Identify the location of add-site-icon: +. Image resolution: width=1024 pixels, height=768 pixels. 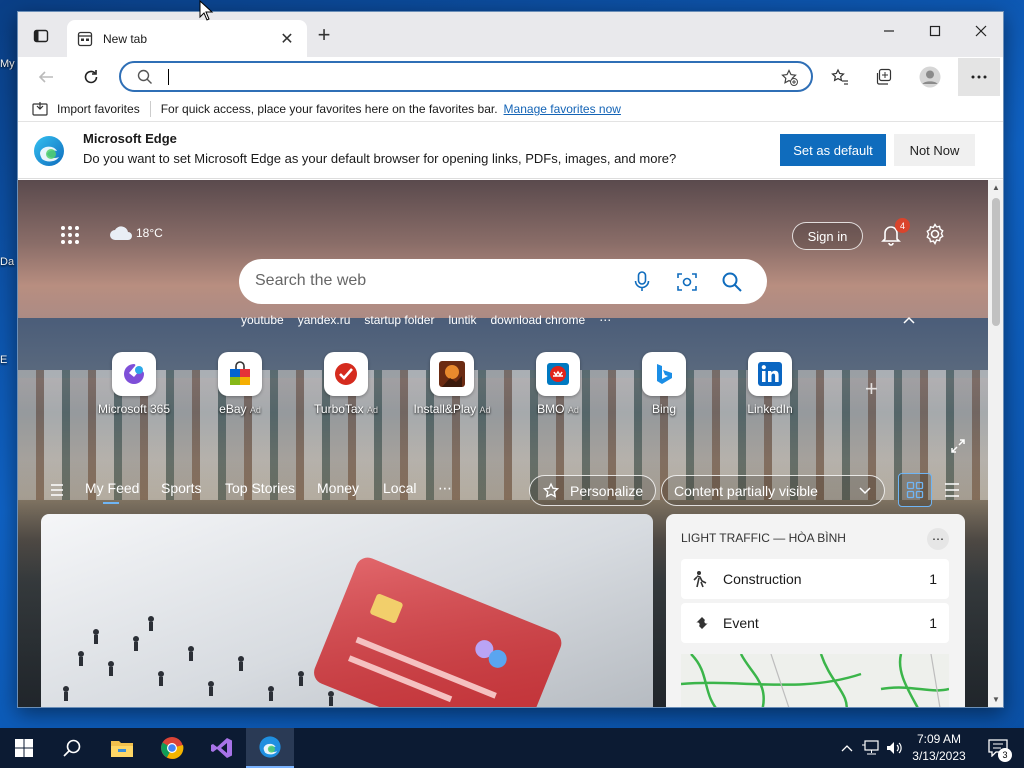
(871, 389).